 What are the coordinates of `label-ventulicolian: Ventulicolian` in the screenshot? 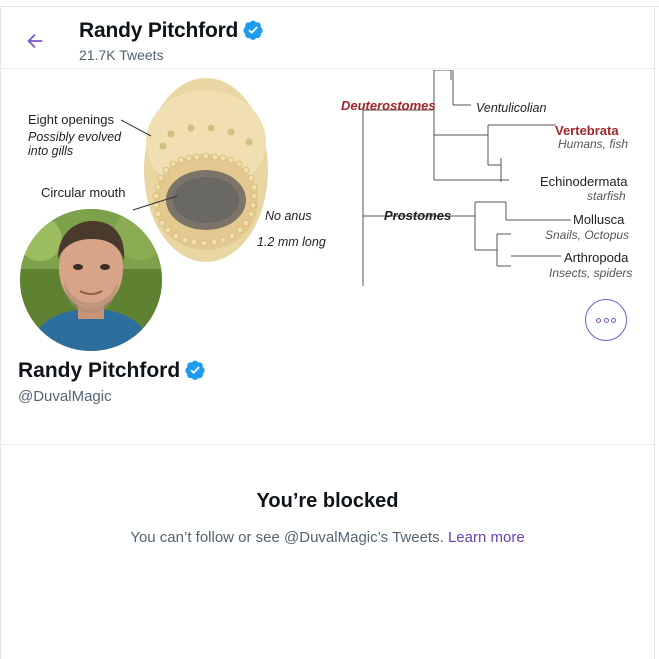 It's located at (511, 108).